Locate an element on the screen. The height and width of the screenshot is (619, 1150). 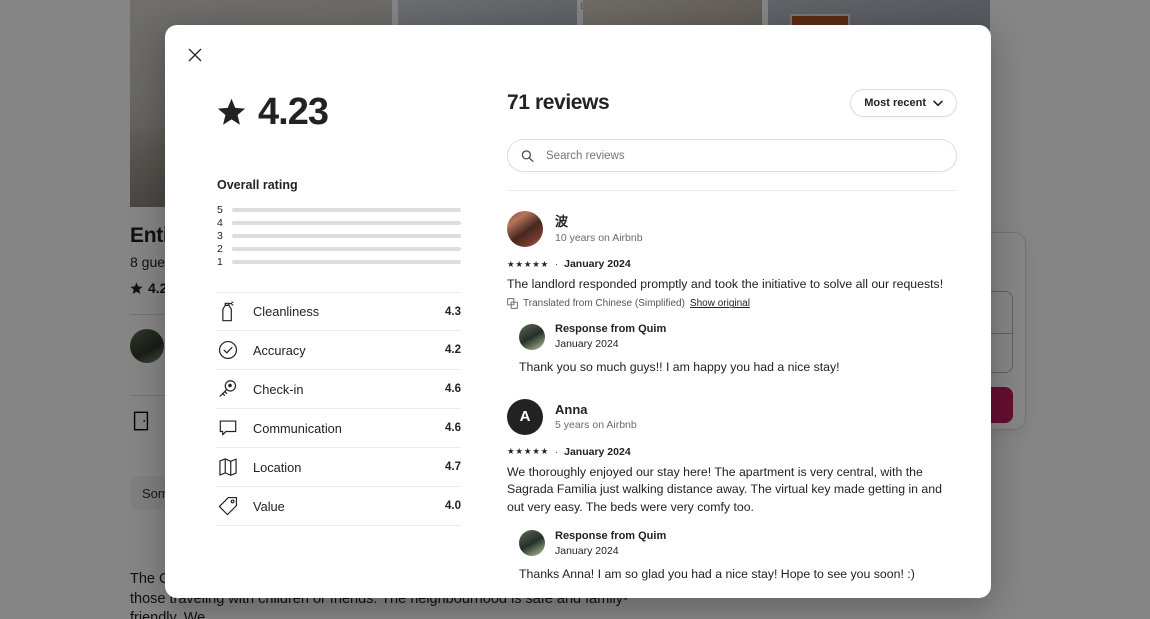
histogram-row-5: 5 is located at coordinates (339, 209).